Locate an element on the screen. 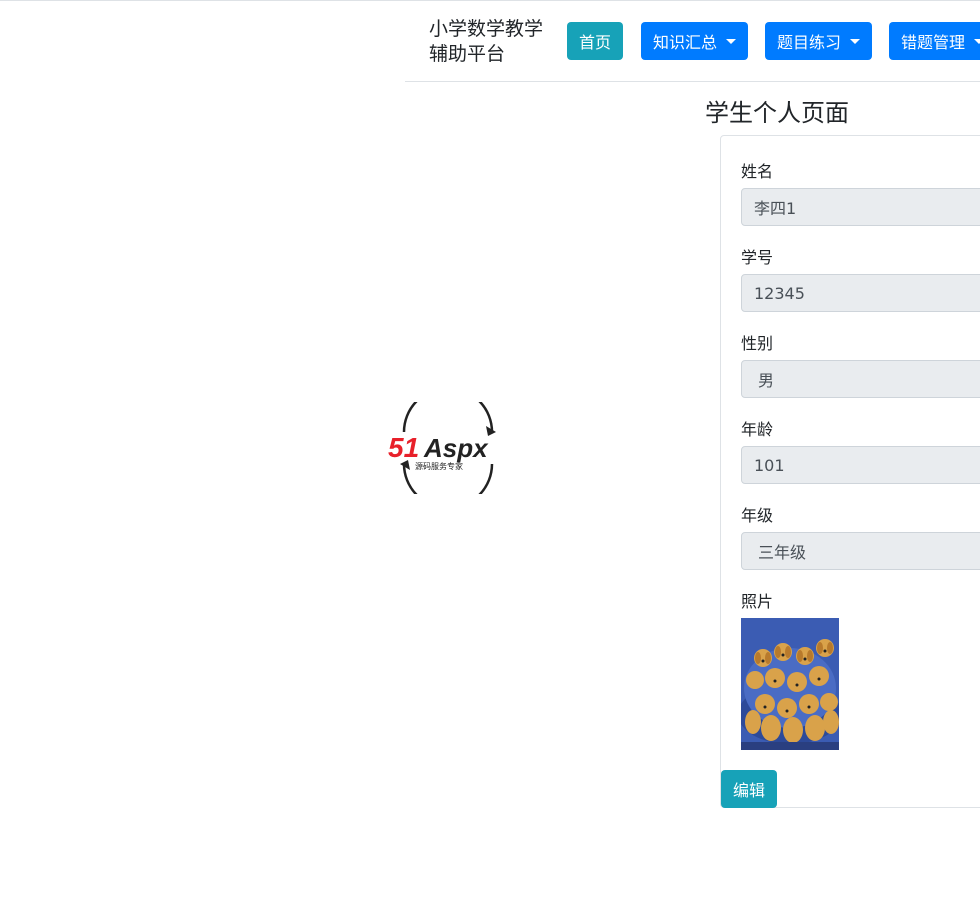 This screenshot has width=980, height=902. mistakes-menu-label: 错题管理 is located at coordinates (933, 42).